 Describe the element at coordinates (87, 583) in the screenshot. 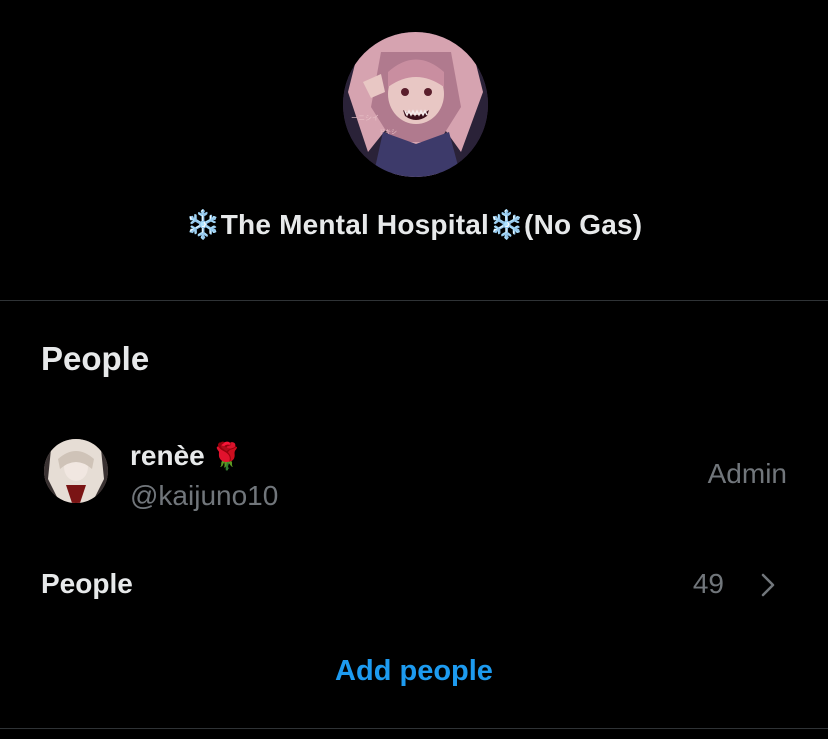

I see `people-row-label: People` at that location.